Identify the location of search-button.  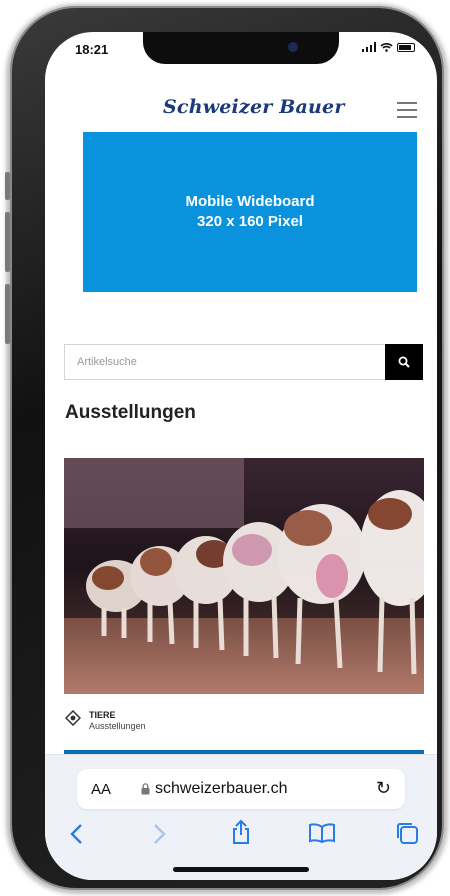
(404, 362).